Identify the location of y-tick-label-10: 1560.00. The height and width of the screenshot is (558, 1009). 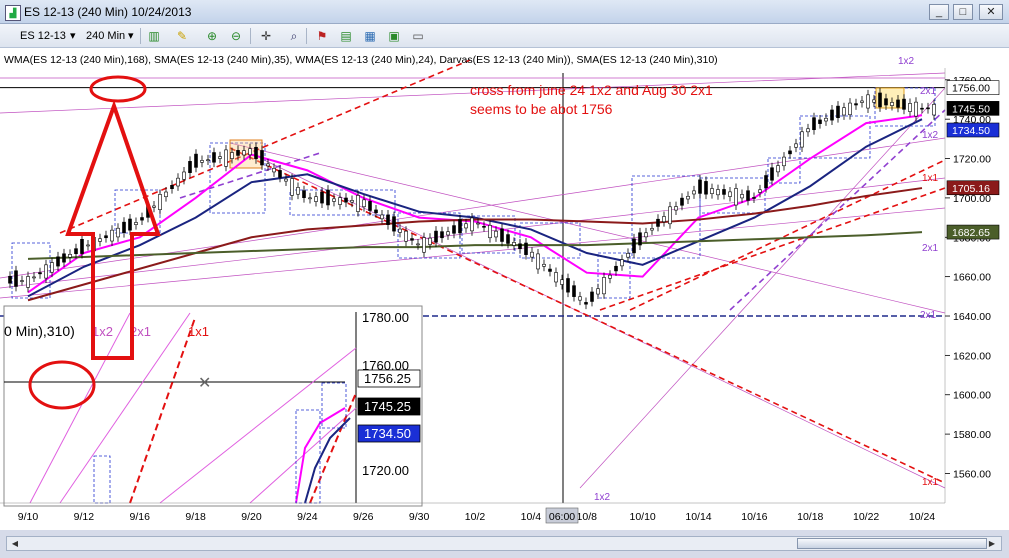
(972, 474).